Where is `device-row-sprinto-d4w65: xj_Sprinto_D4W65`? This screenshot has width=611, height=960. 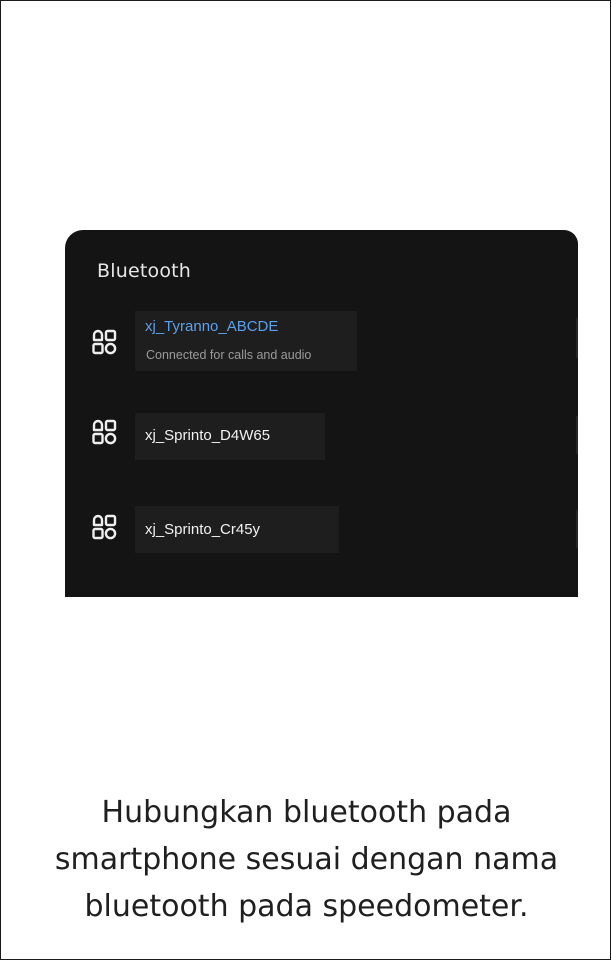 device-row-sprinto-d4w65: xj_Sprinto_D4W65 is located at coordinates (321, 435).